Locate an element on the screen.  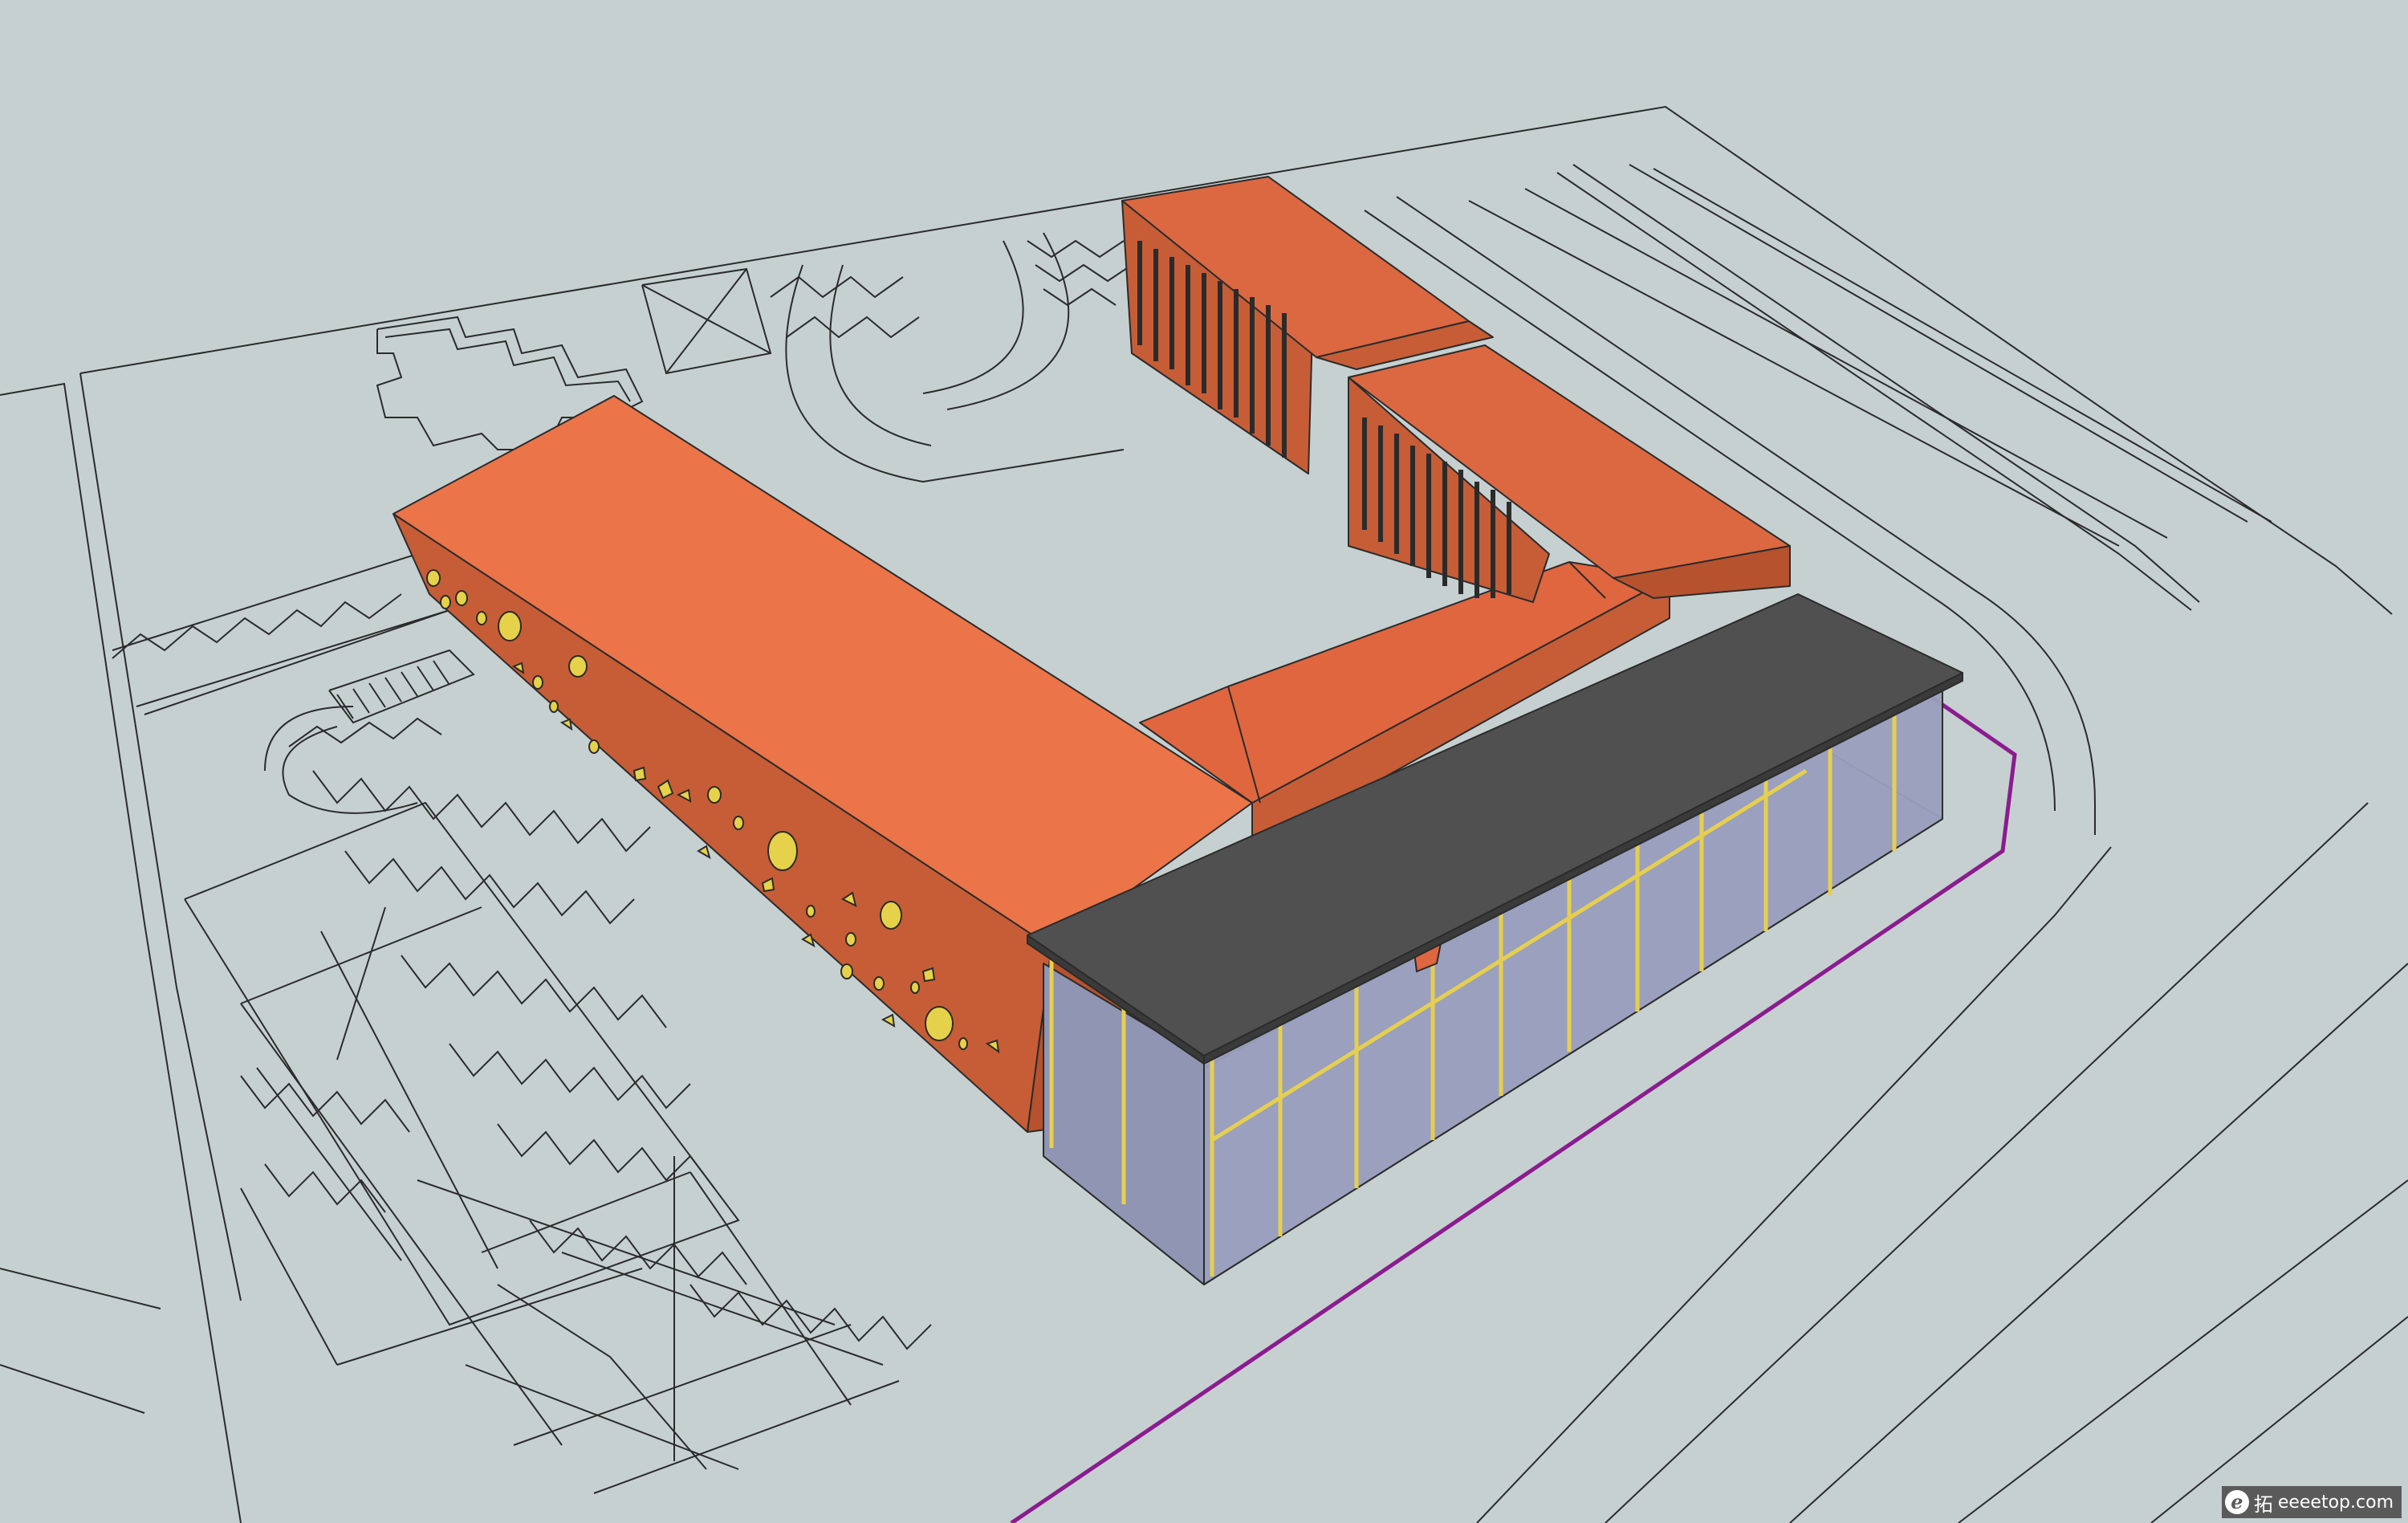
watermark-han: 拓 is located at coordinates (2263, 1504).